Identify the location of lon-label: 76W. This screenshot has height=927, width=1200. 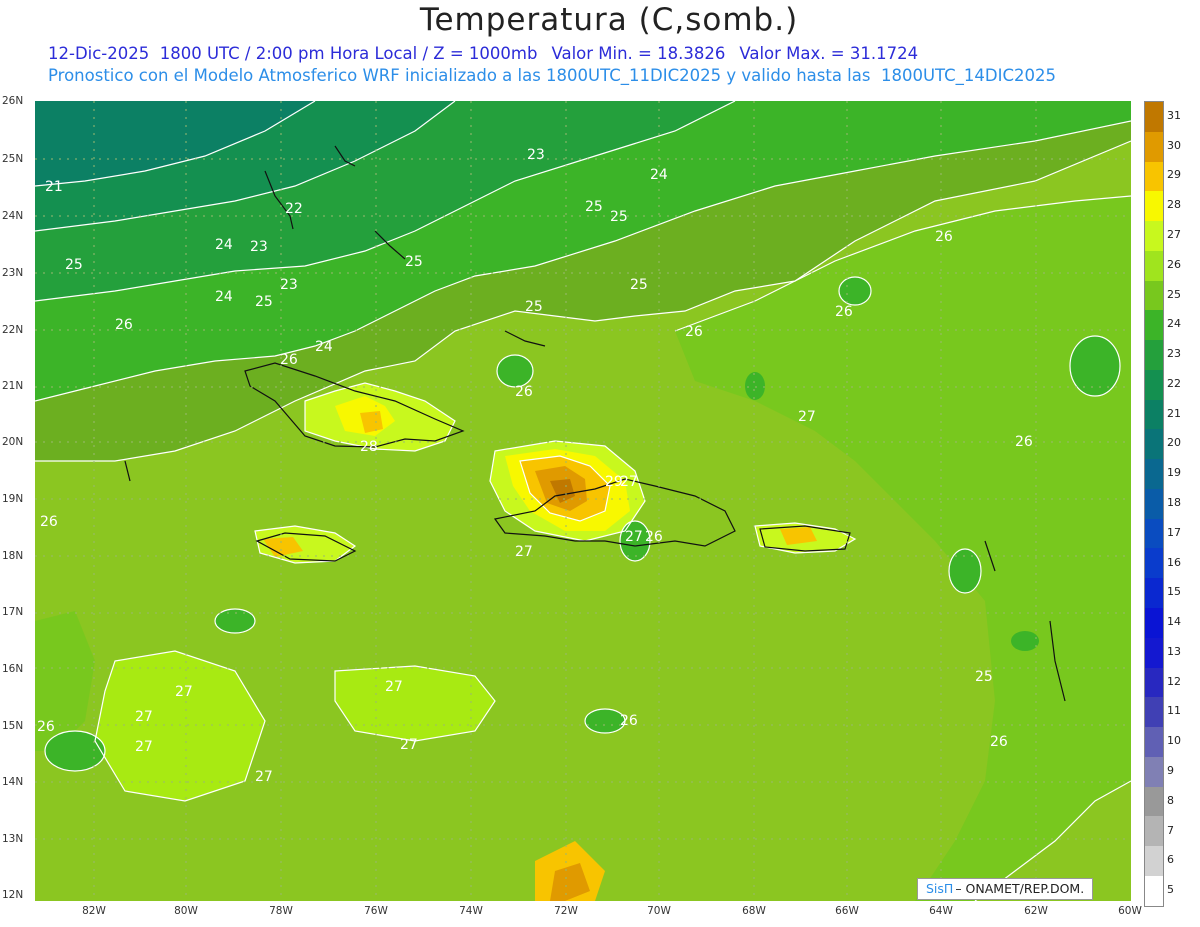
(376, 911).